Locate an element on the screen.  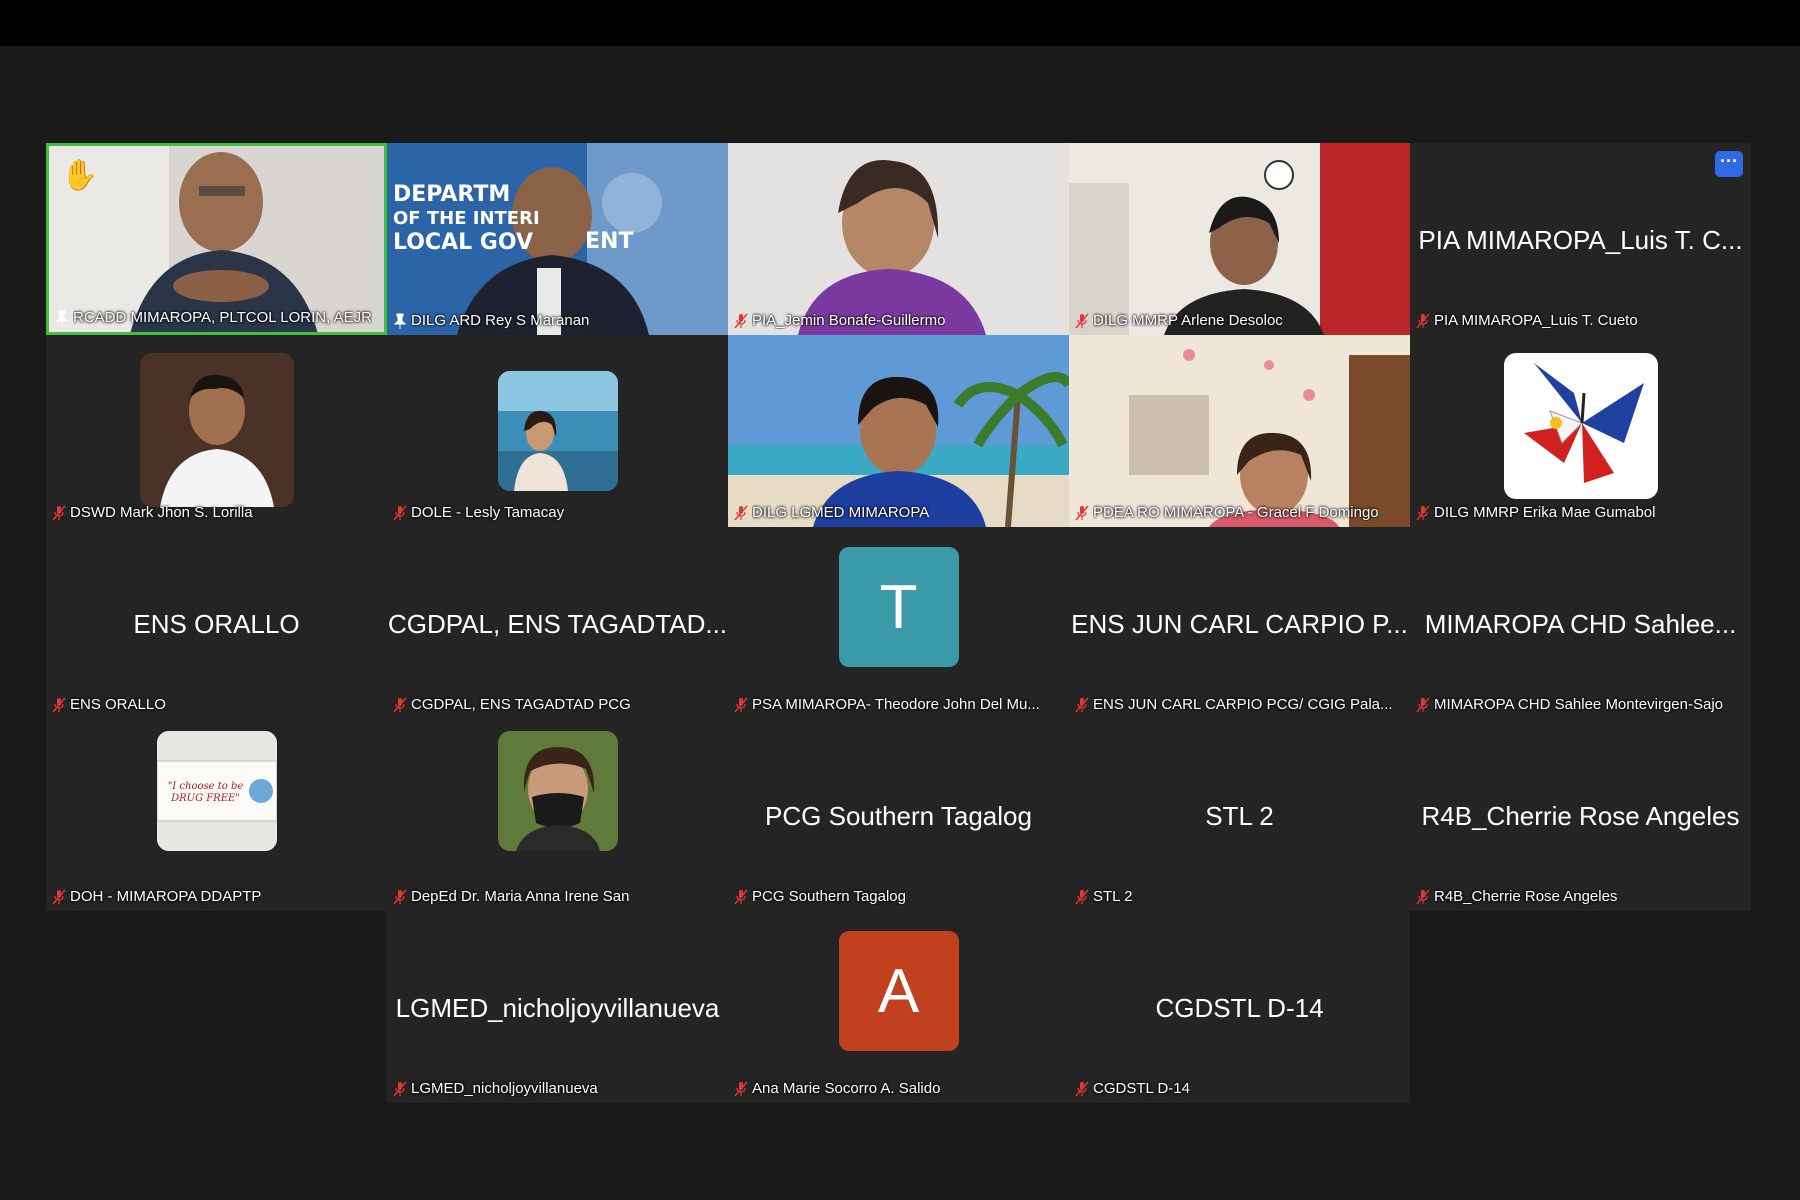
participant-tile: DILG MMRP Arlene Desoloc is located at coordinates (1239, 239).